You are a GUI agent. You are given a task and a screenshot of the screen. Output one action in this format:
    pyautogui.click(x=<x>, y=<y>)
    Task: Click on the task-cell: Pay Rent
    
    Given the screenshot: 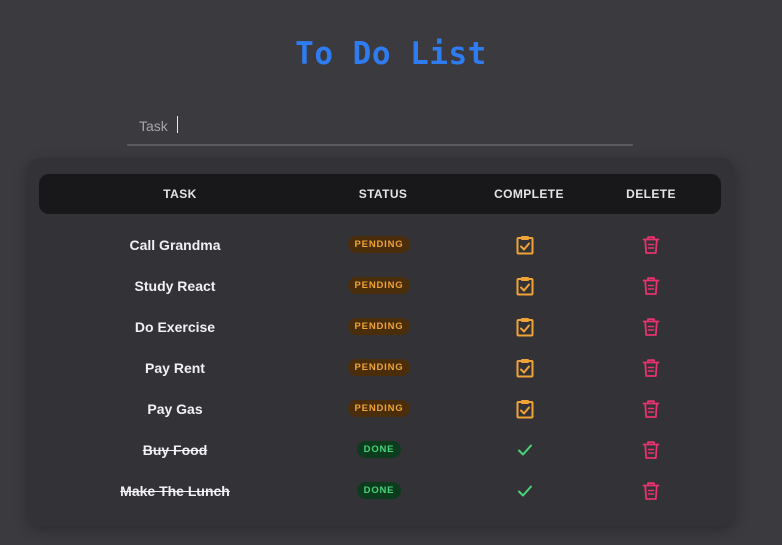 What is the action you would take?
    pyautogui.click(x=175, y=367)
    